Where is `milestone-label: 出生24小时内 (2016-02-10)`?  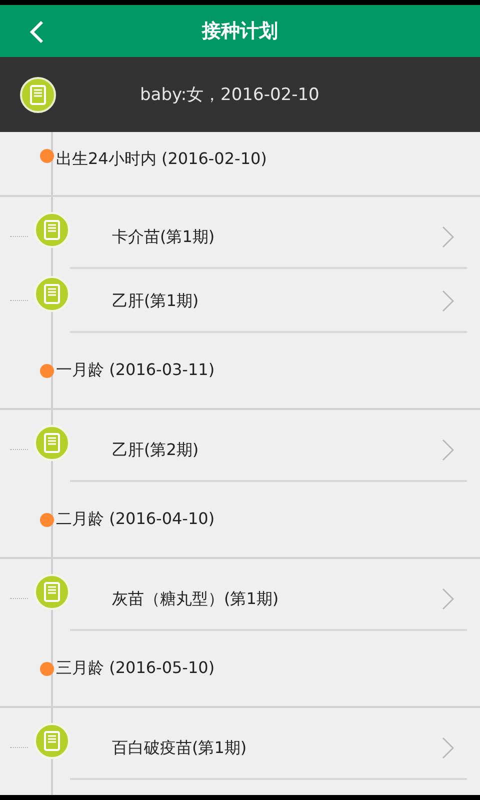
milestone-label: 出生24小时内 (2016-02-10) is located at coordinates (161, 159).